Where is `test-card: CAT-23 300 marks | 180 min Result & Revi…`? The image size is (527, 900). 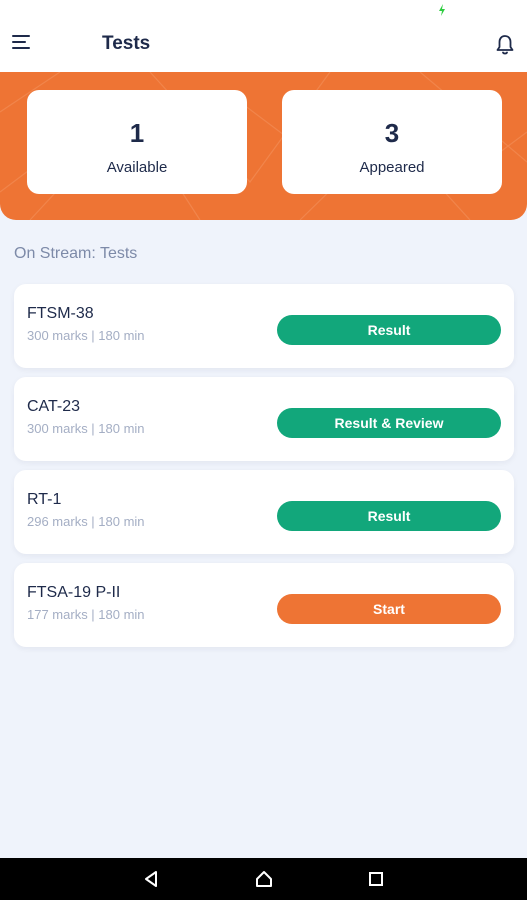
test-card: CAT-23 300 marks | 180 min Result & Revi… is located at coordinates (264, 419).